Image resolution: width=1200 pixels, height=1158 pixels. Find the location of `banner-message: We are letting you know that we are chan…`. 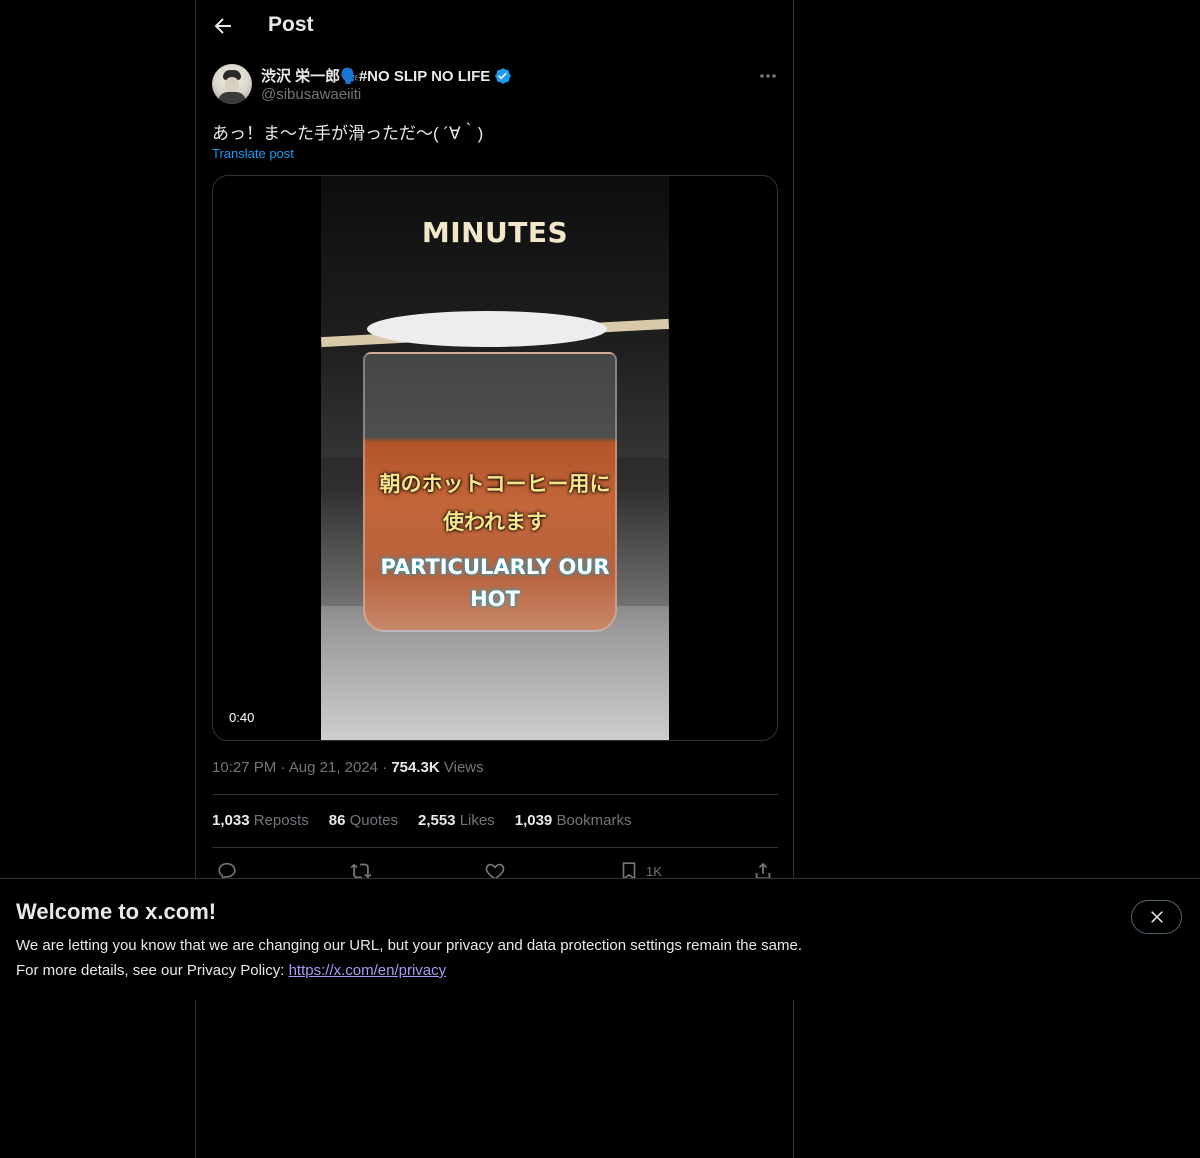

banner-message: We are letting you know that we are chan… is located at coordinates (409, 945).